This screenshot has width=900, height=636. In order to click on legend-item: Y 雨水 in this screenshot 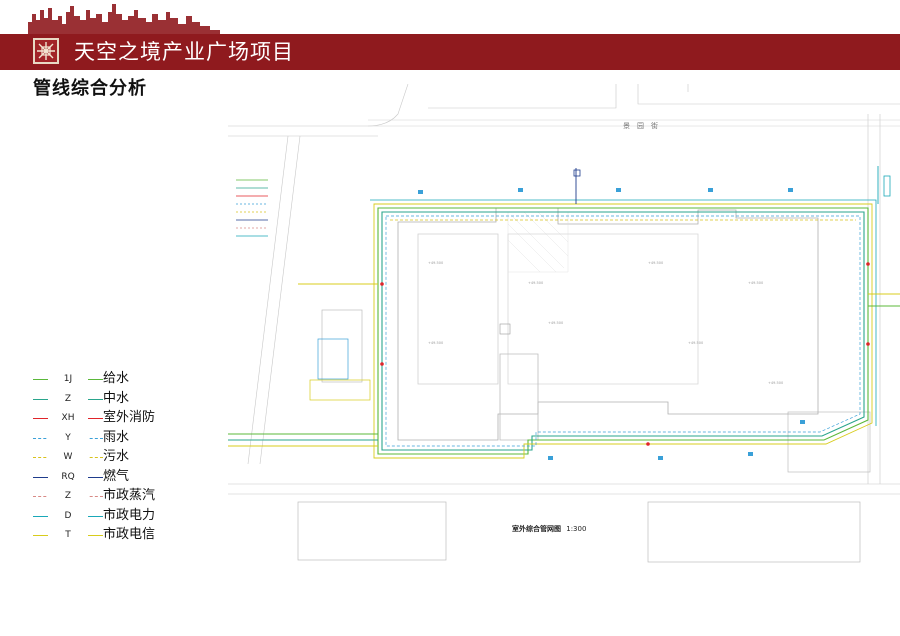, I will do `click(123, 440)`.